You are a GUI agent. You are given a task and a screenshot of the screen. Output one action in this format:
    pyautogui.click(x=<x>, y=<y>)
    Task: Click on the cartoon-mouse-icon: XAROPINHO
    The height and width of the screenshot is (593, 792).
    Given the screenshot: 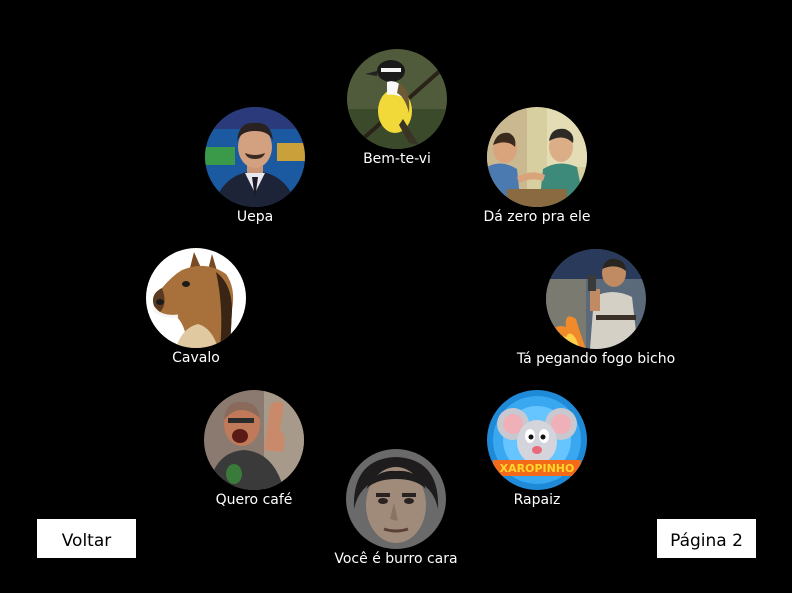 What is the action you would take?
    pyautogui.click(x=537, y=440)
    